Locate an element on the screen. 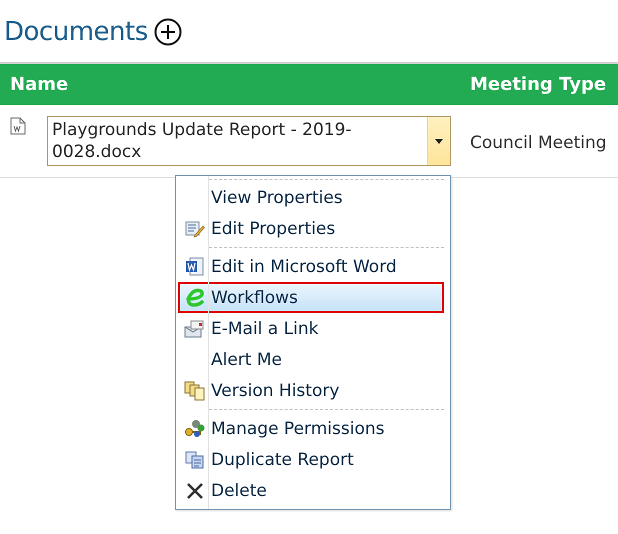 The height and width of the screenshot is (534, 618). menu-item: Workflows is located at coordinates (311, 297).